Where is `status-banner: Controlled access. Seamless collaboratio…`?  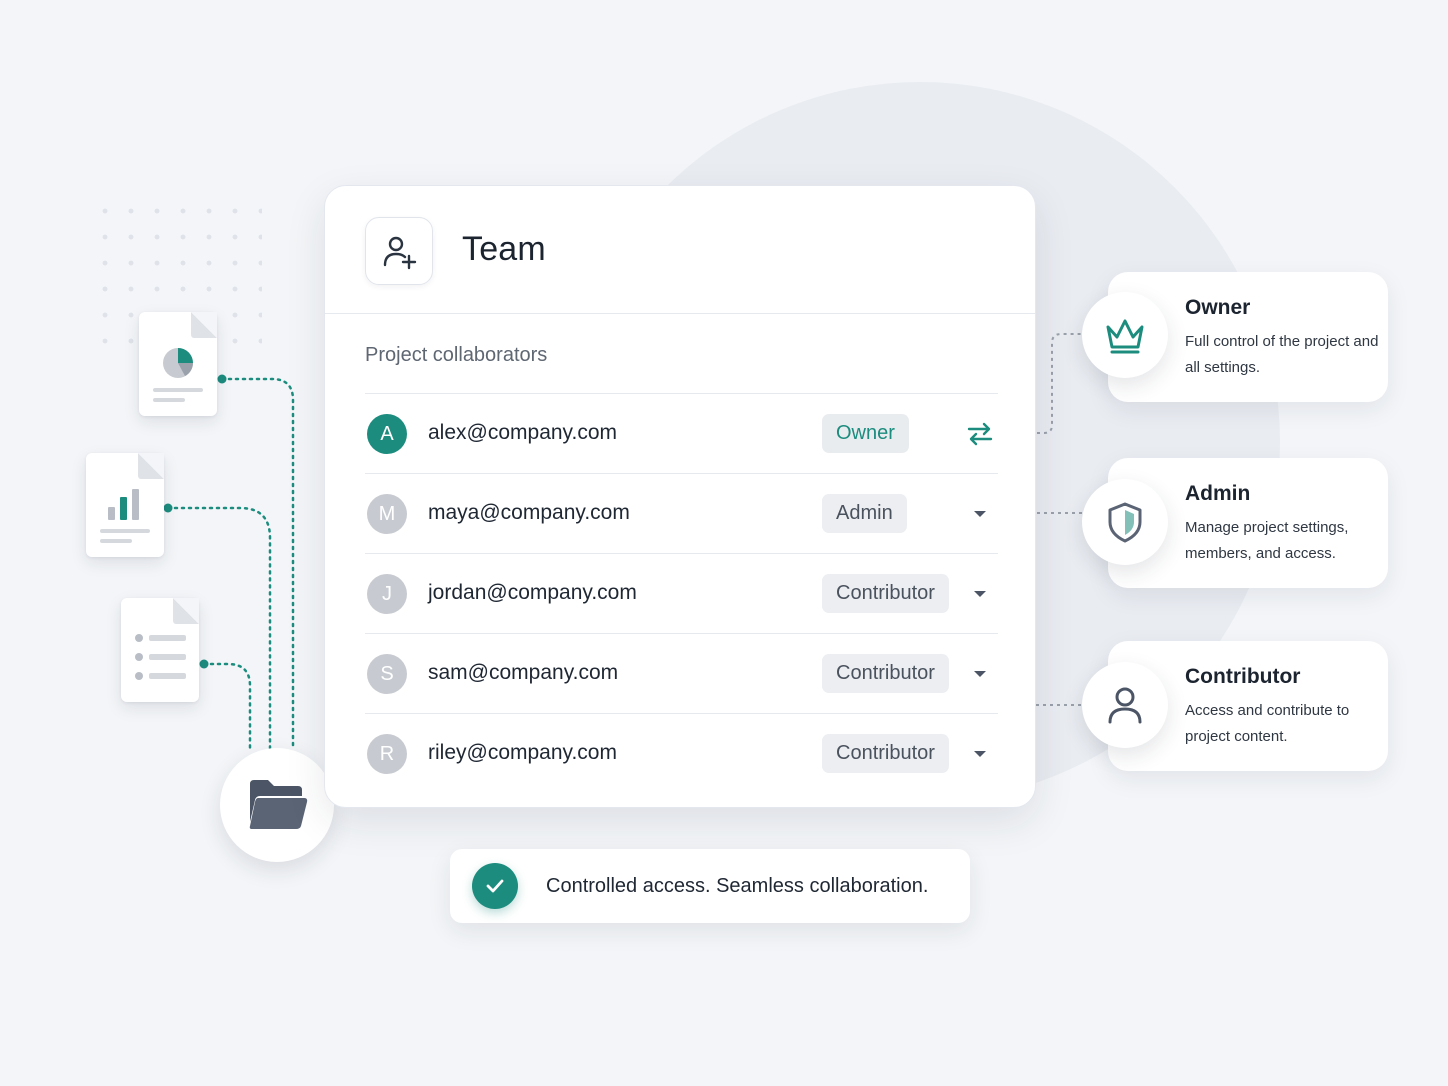
status-banner: Controlled access. Seamless collaboratio… is located at coordinates (710, 886).